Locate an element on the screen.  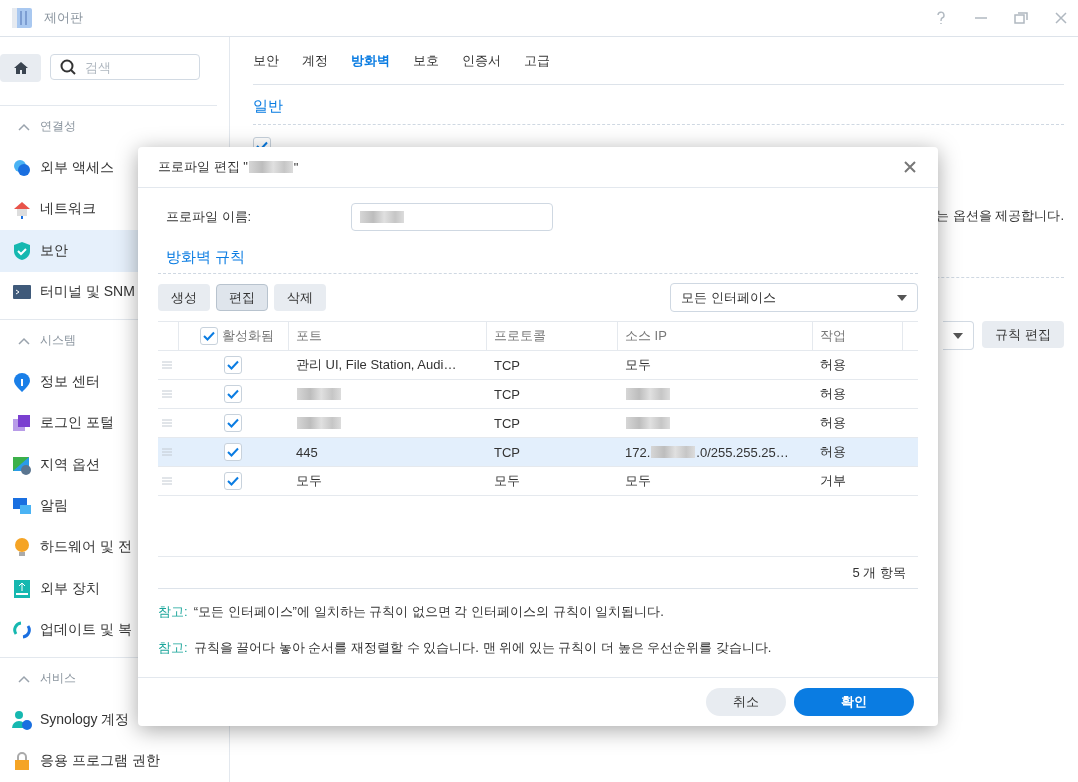
search-icon is located at coordinates (68, 67).